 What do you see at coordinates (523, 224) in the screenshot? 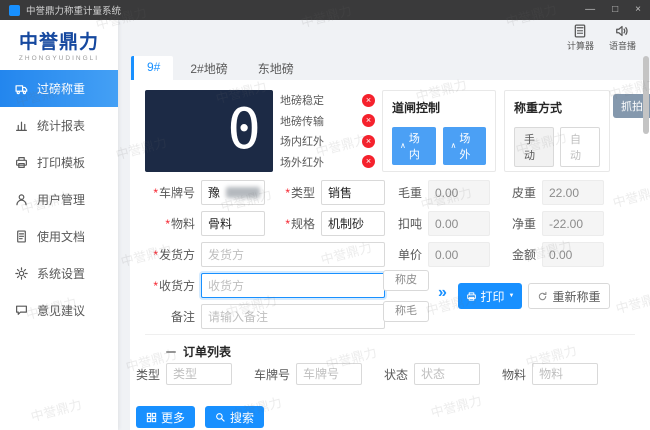
I see `net-weight-label: 净重` at bounding box center [523, 224].